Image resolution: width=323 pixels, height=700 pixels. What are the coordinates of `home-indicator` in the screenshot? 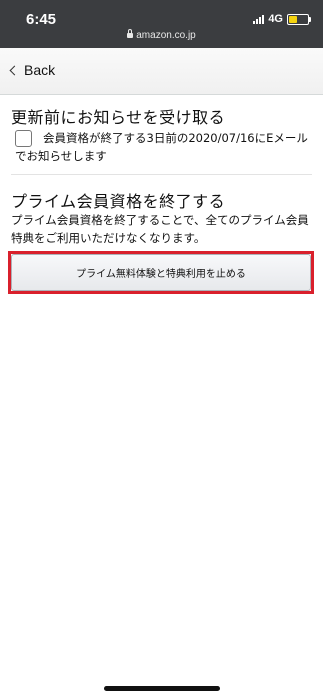 It's located at (162, 688).